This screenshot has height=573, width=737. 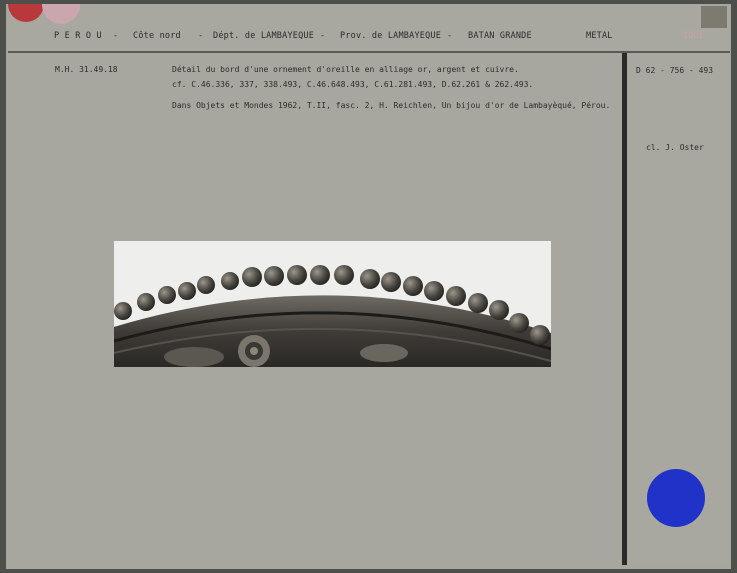 I want to click on inventory-number: M.H. 31.49.18, so click(x=86, y=69).